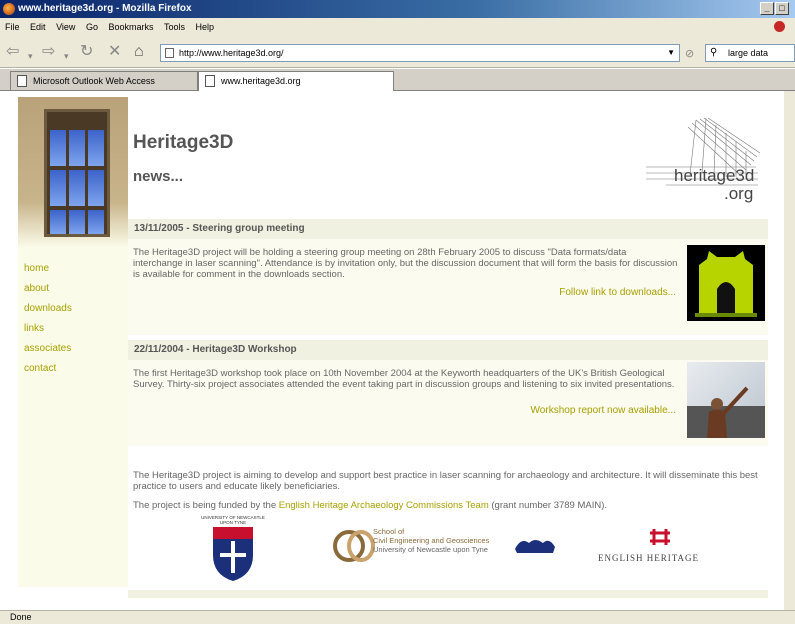 The image size is (795, 624). I want to click on lions-icon, so click(535, 546).